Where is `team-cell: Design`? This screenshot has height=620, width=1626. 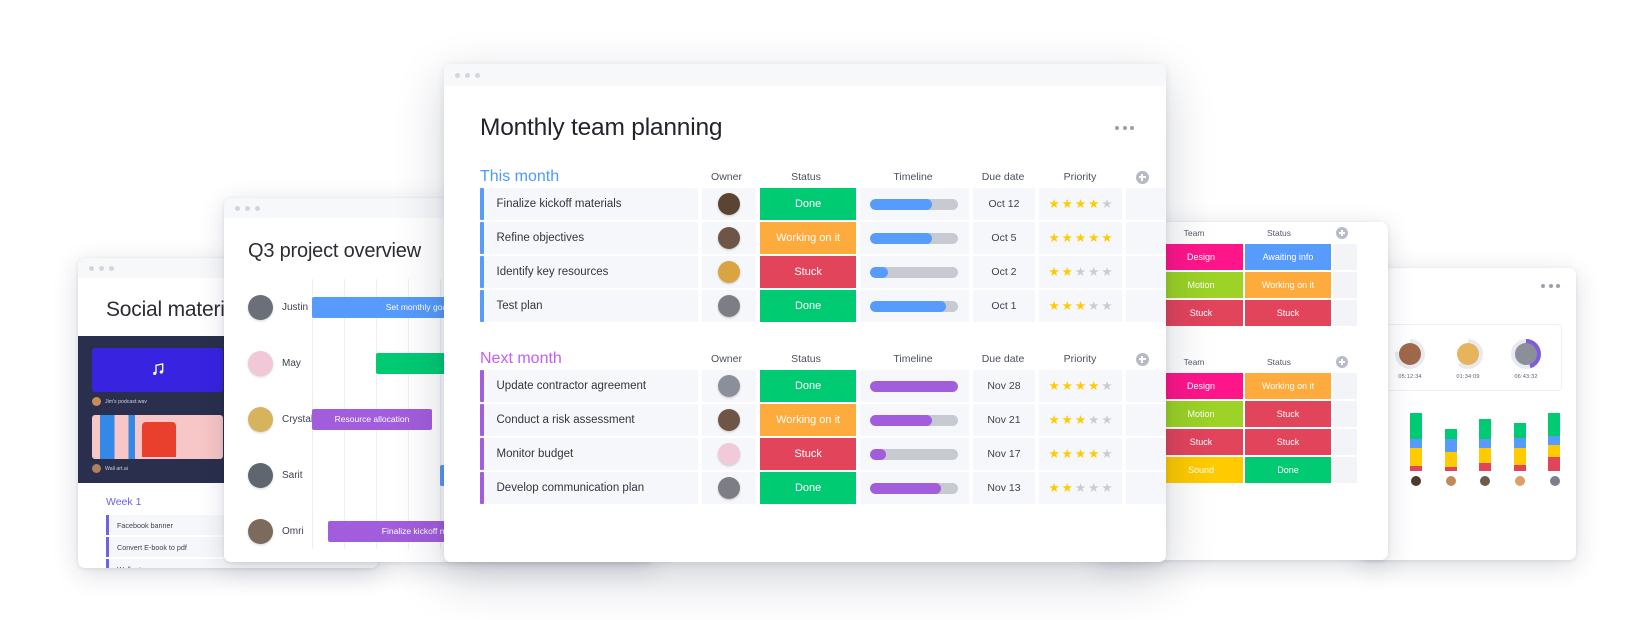
team-cell: Design is located at coordinates (1201, 257).